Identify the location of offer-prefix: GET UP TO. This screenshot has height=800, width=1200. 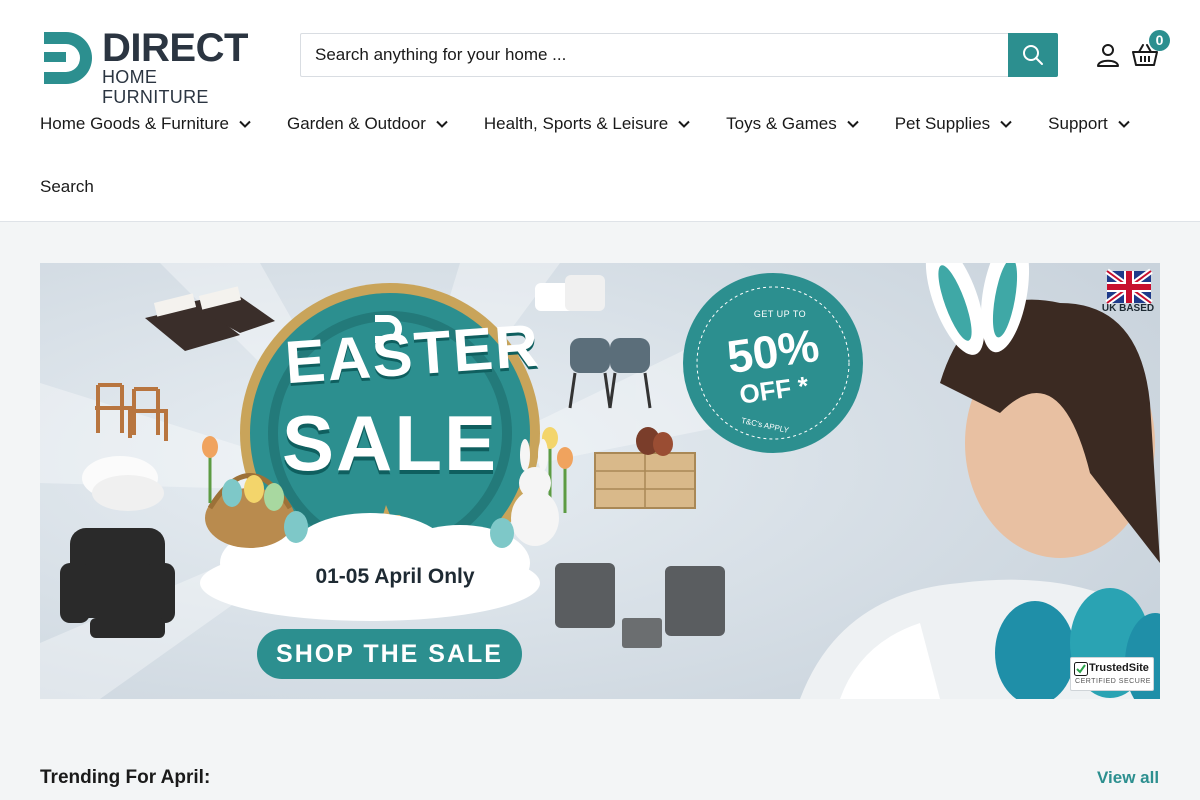
(780, 314).